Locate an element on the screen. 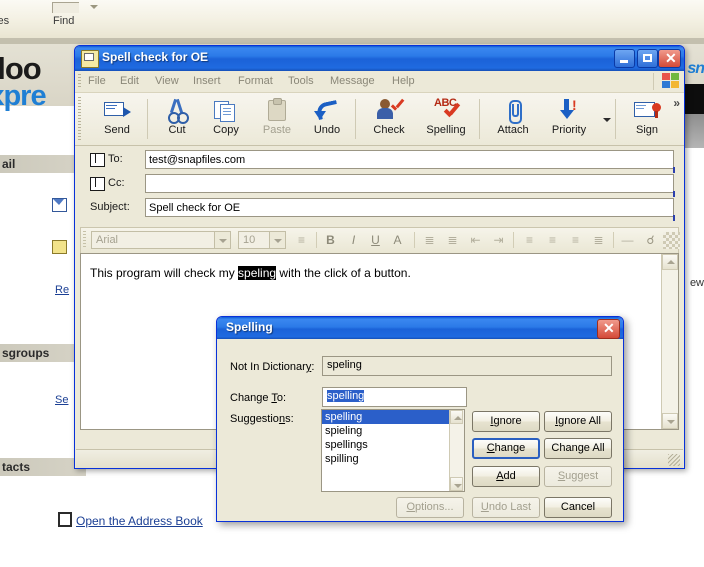 The image size is (704, 567). ignore-all-button: Ignore All is located at coordinates (578, 421).